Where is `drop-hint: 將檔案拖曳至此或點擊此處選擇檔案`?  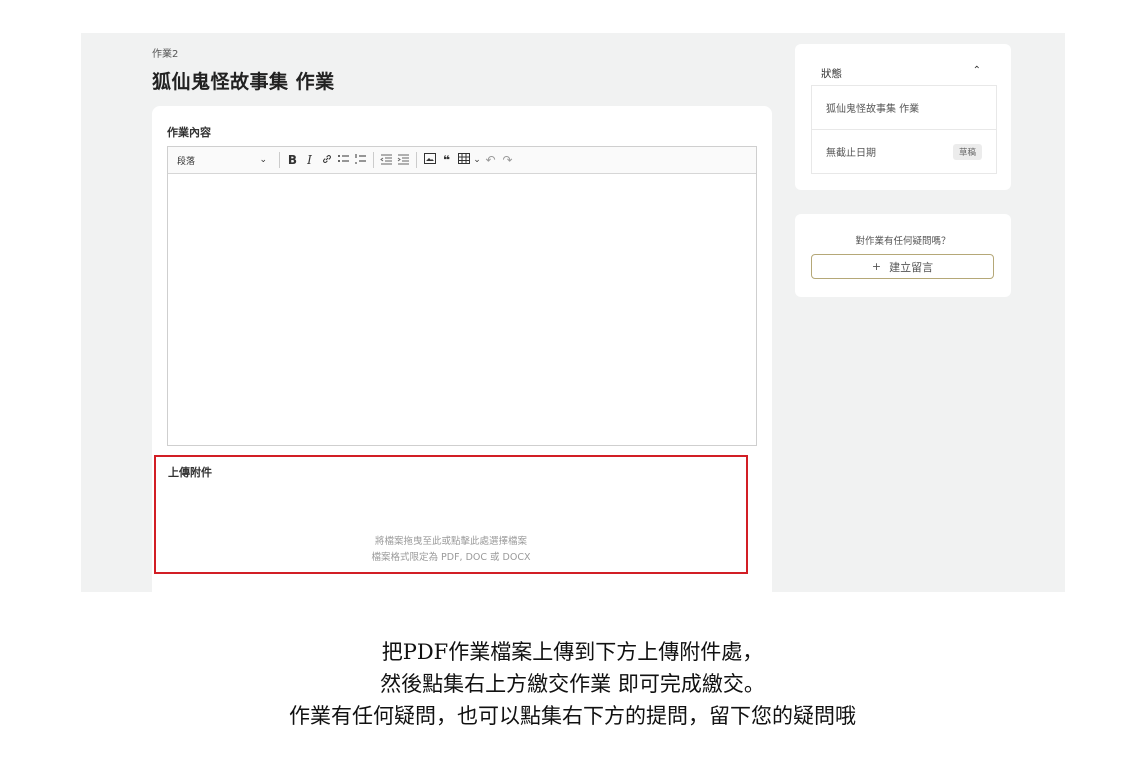
drop-hint: 將檔案拖曳至此或點擊此處選擇檔案 is located at coordinates (450, 541).